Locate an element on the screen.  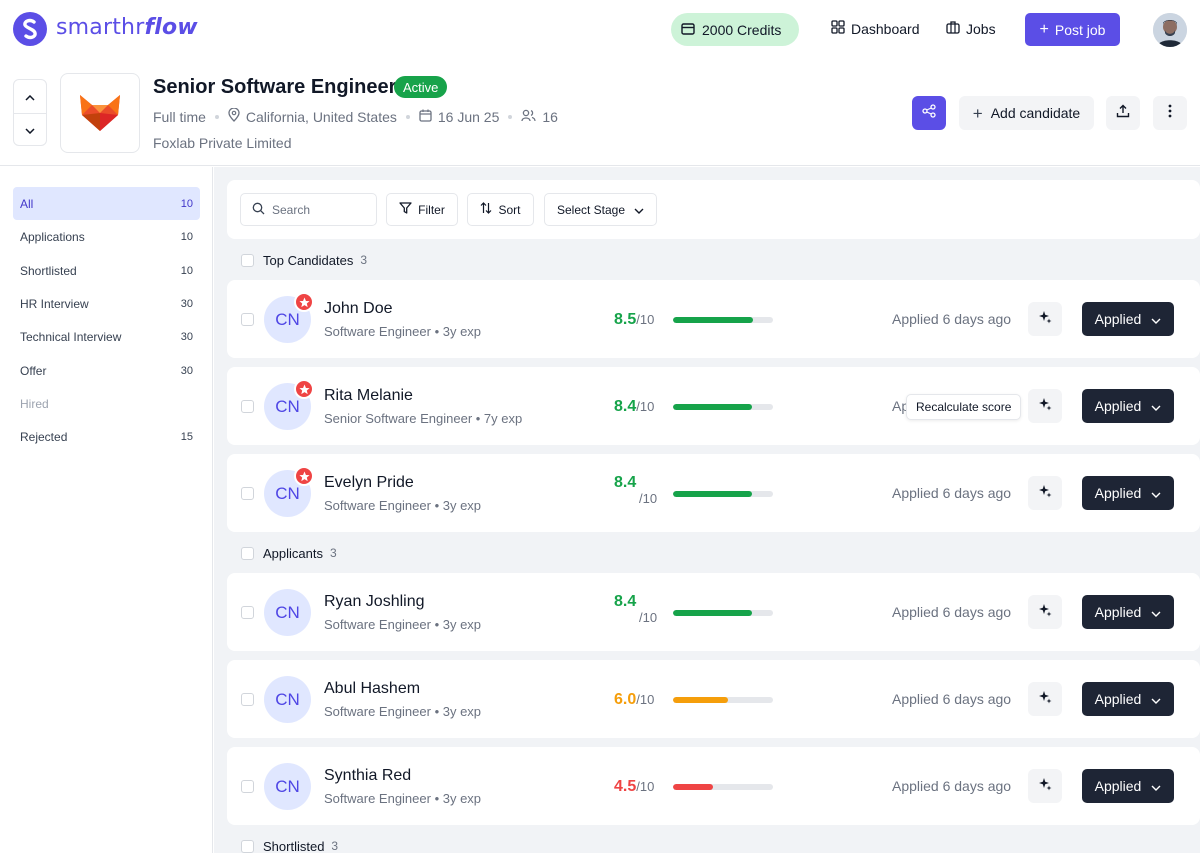
candidate-score: 8.4/10 is located at coordinates (635, 490).